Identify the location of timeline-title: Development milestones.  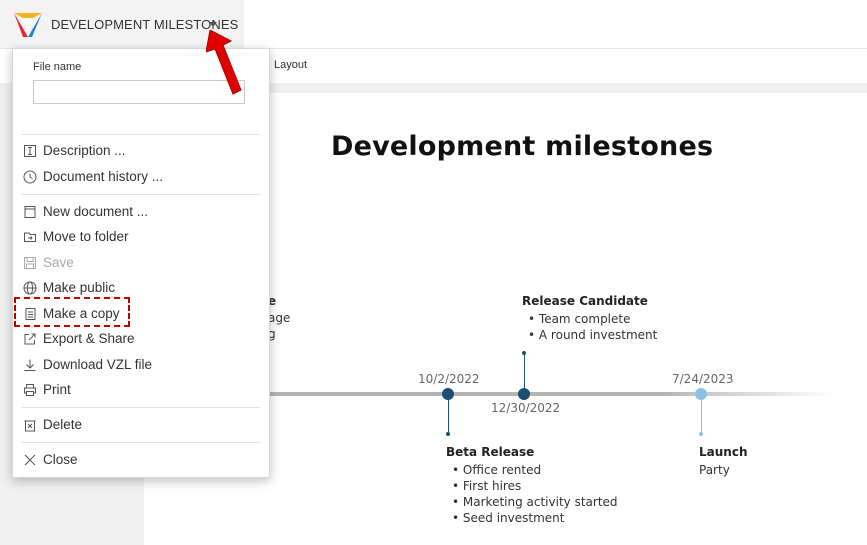
(522, 146).